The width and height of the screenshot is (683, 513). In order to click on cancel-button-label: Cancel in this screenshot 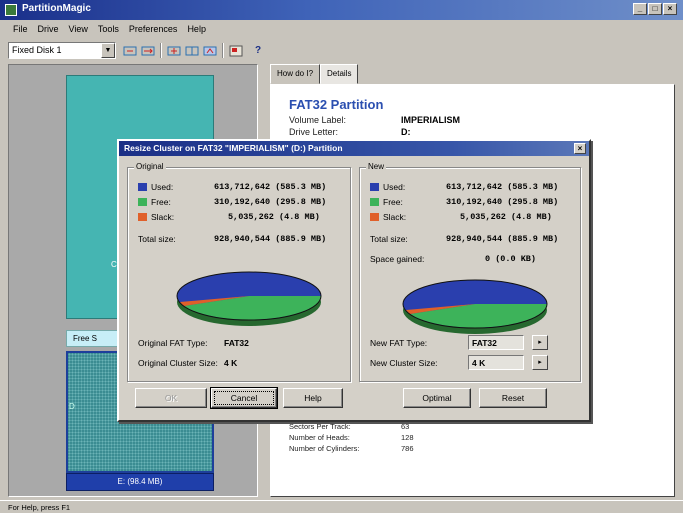, I will do `click(244, 398)`.